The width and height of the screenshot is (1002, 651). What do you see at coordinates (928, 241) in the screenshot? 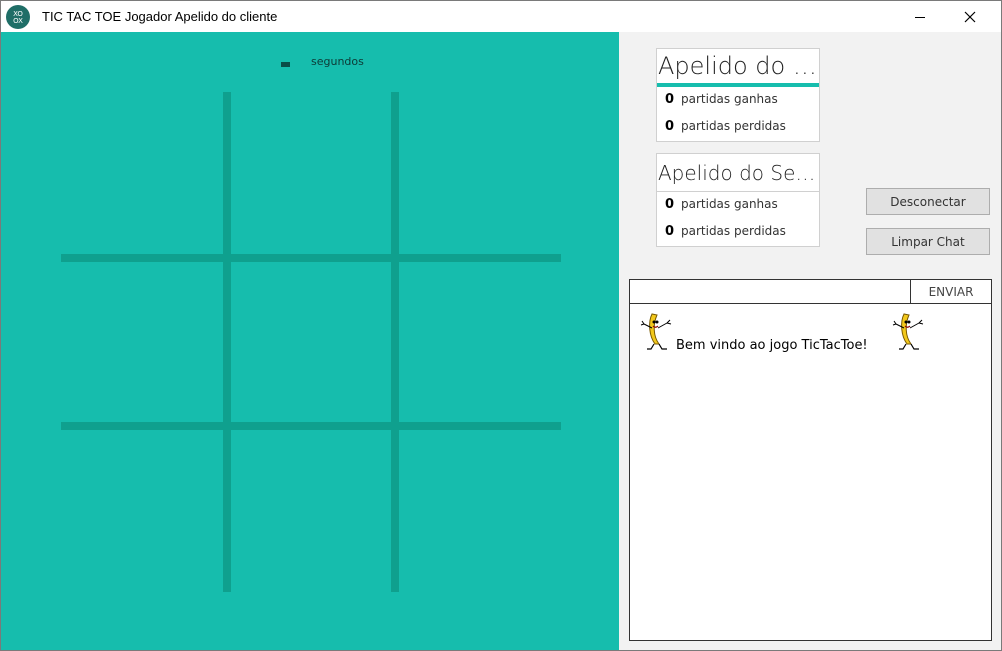
I see `clear-chat-button: Limpar Chat` at bounding box center [928, 241].